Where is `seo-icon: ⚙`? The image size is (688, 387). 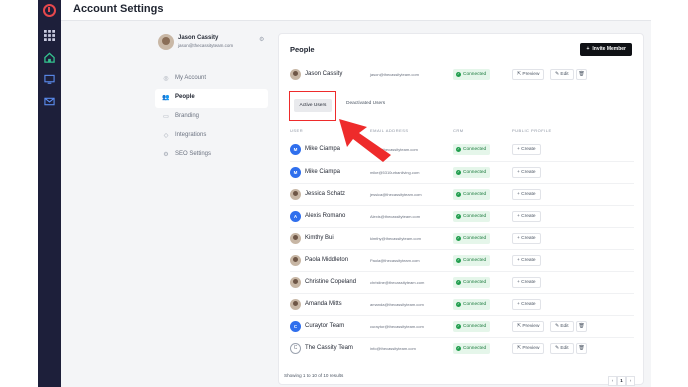 seo-icon: ⚙ is located at coordinates (166, 155).